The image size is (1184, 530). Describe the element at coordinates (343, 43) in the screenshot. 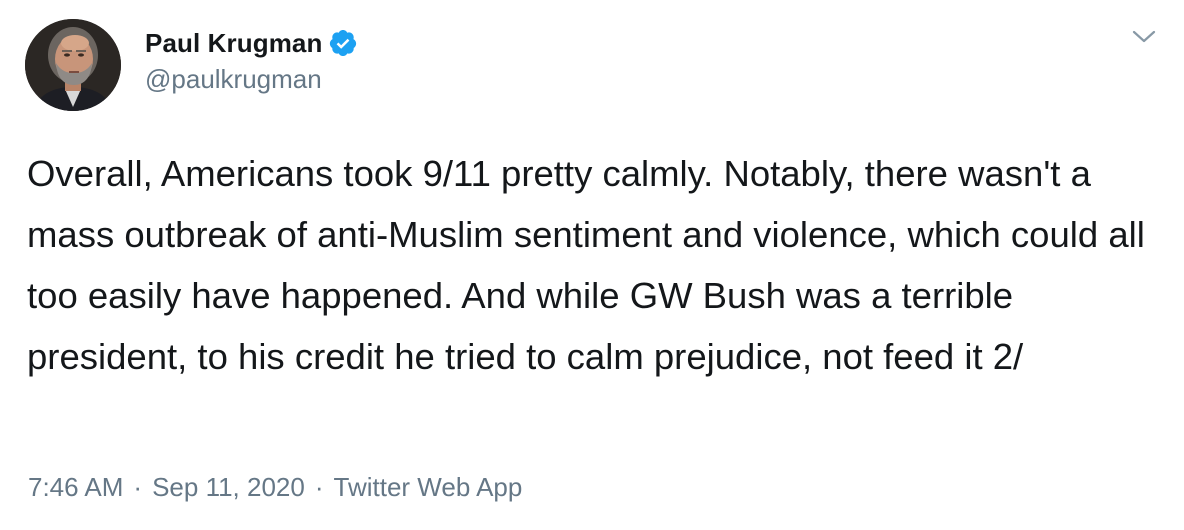

I see `verified-badge-icon` at that location.